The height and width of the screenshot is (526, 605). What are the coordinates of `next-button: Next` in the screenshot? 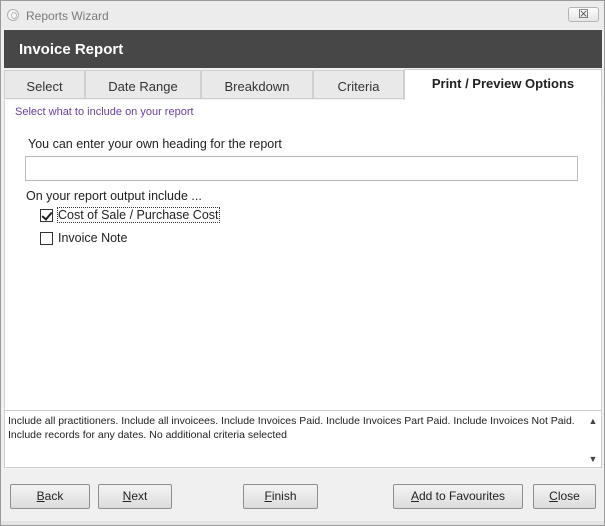 It's located at (135, 496).